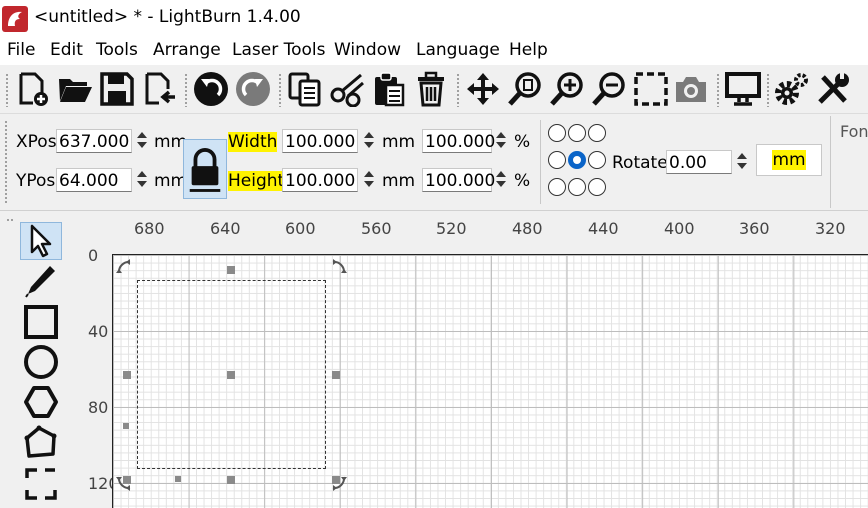 The image size is (868, 508). Describe the element at coordinates (557, 187) in the screenshot. I see `anchor-bottom-left-radio` at that location.